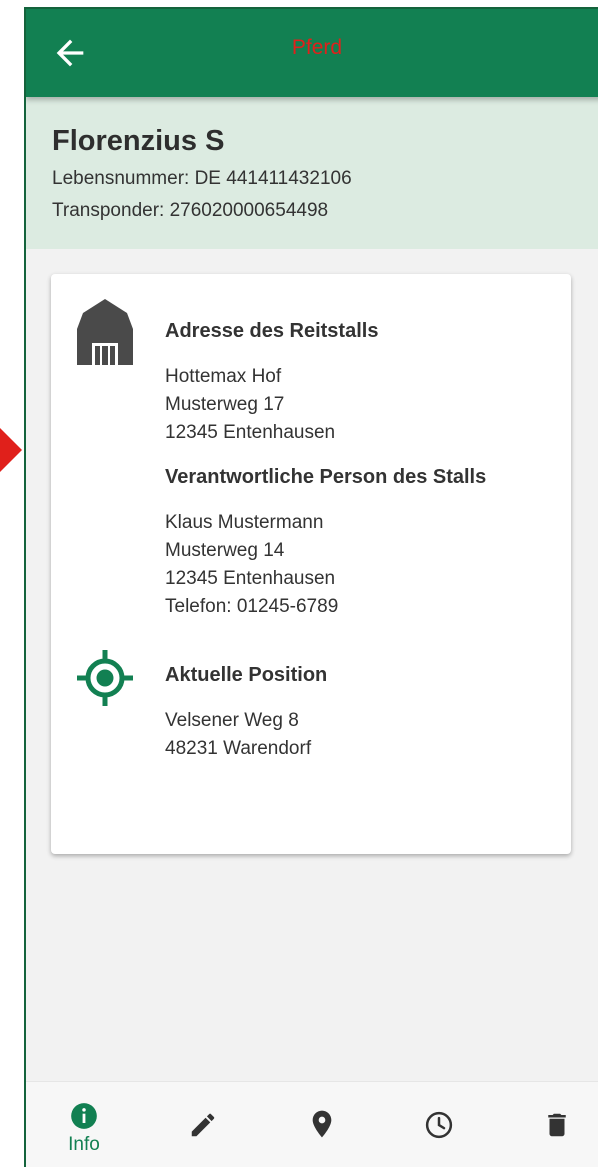 This screenshot has height=1171, width=598. Describe the element at coordinates (84, 1144) in the screenshot. I see `nav-info-label: Info` at that location.